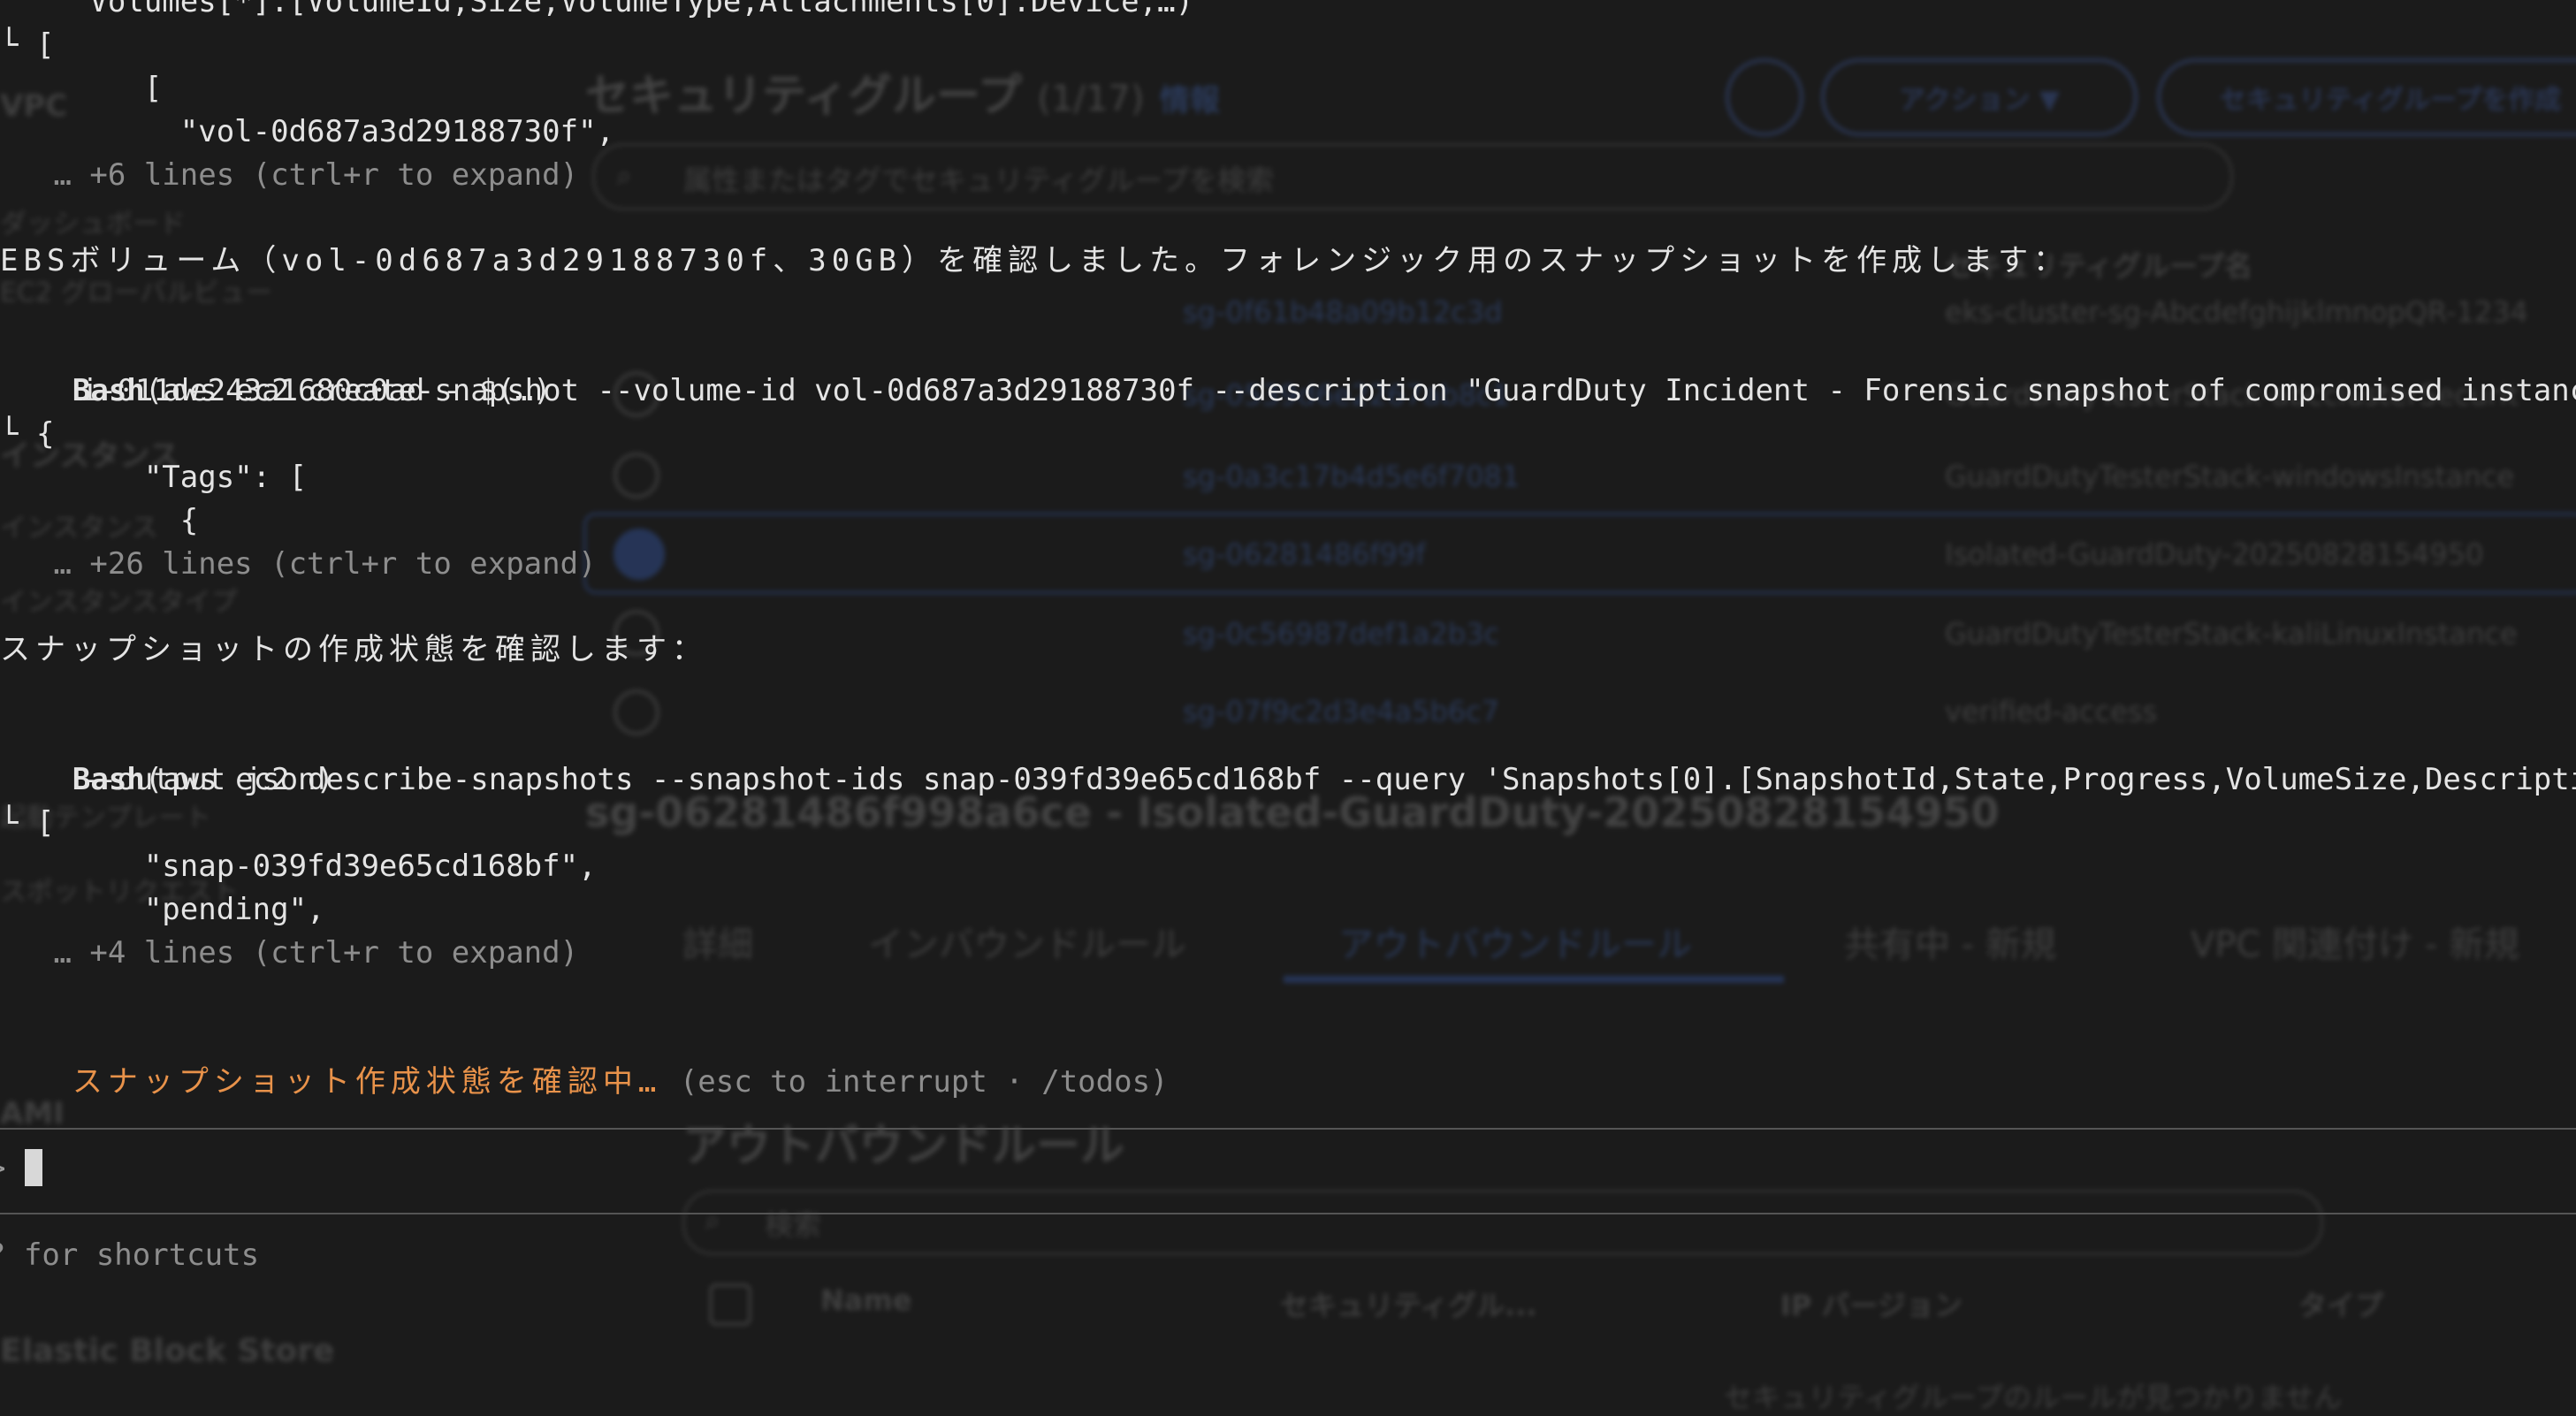  Describe the element at coordinates (2, 1169) in the screenshot. I see `prompt-symbol: >` at that location.